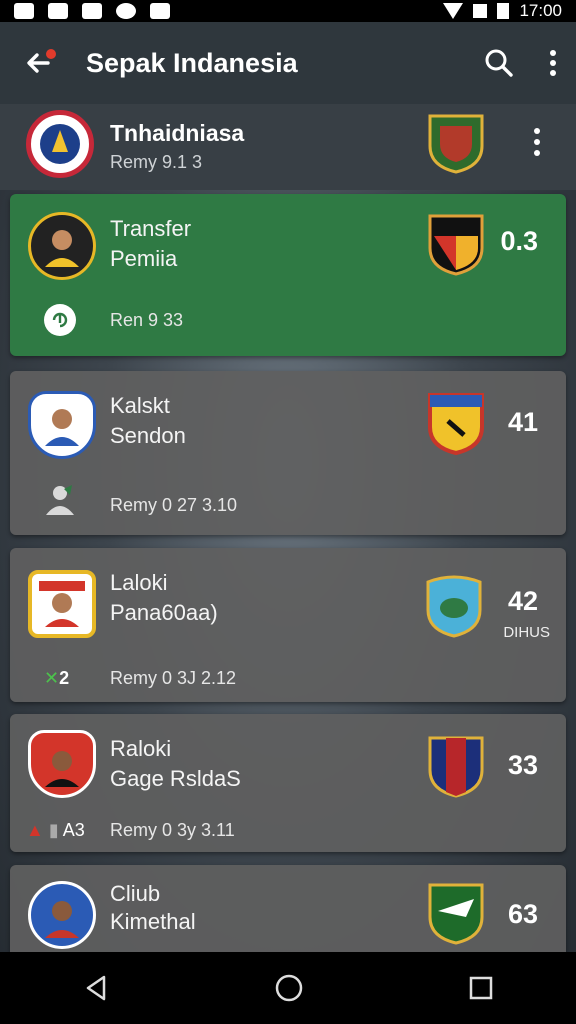  Describe the element at coordinates (144, 258) in the screenshot. I see `team-name-line2: Pemiia` at that location.